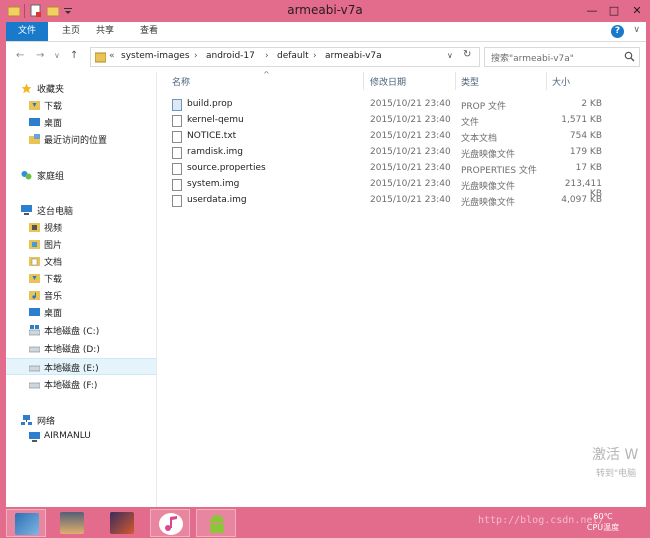 The width and height of the screenshot is (650, 538). What do you see at coordinates (470, 81) in the screenshot?
I see `column-header-type: 类型` at bounding box center [470, 81].